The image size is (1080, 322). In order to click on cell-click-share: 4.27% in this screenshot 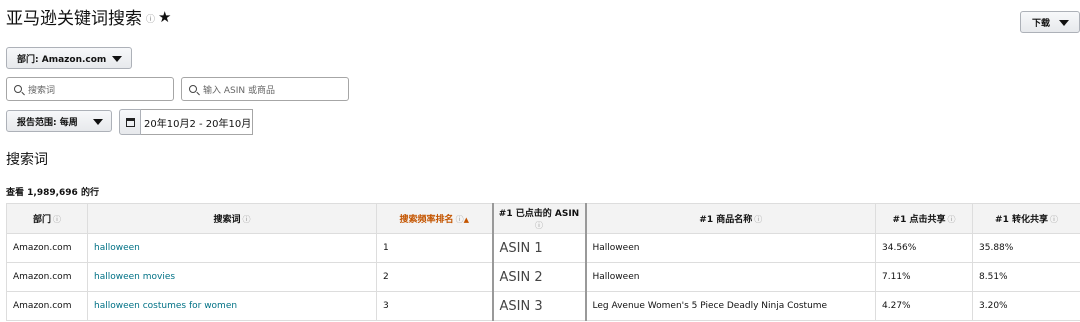, I will do `click(924, 306)`.